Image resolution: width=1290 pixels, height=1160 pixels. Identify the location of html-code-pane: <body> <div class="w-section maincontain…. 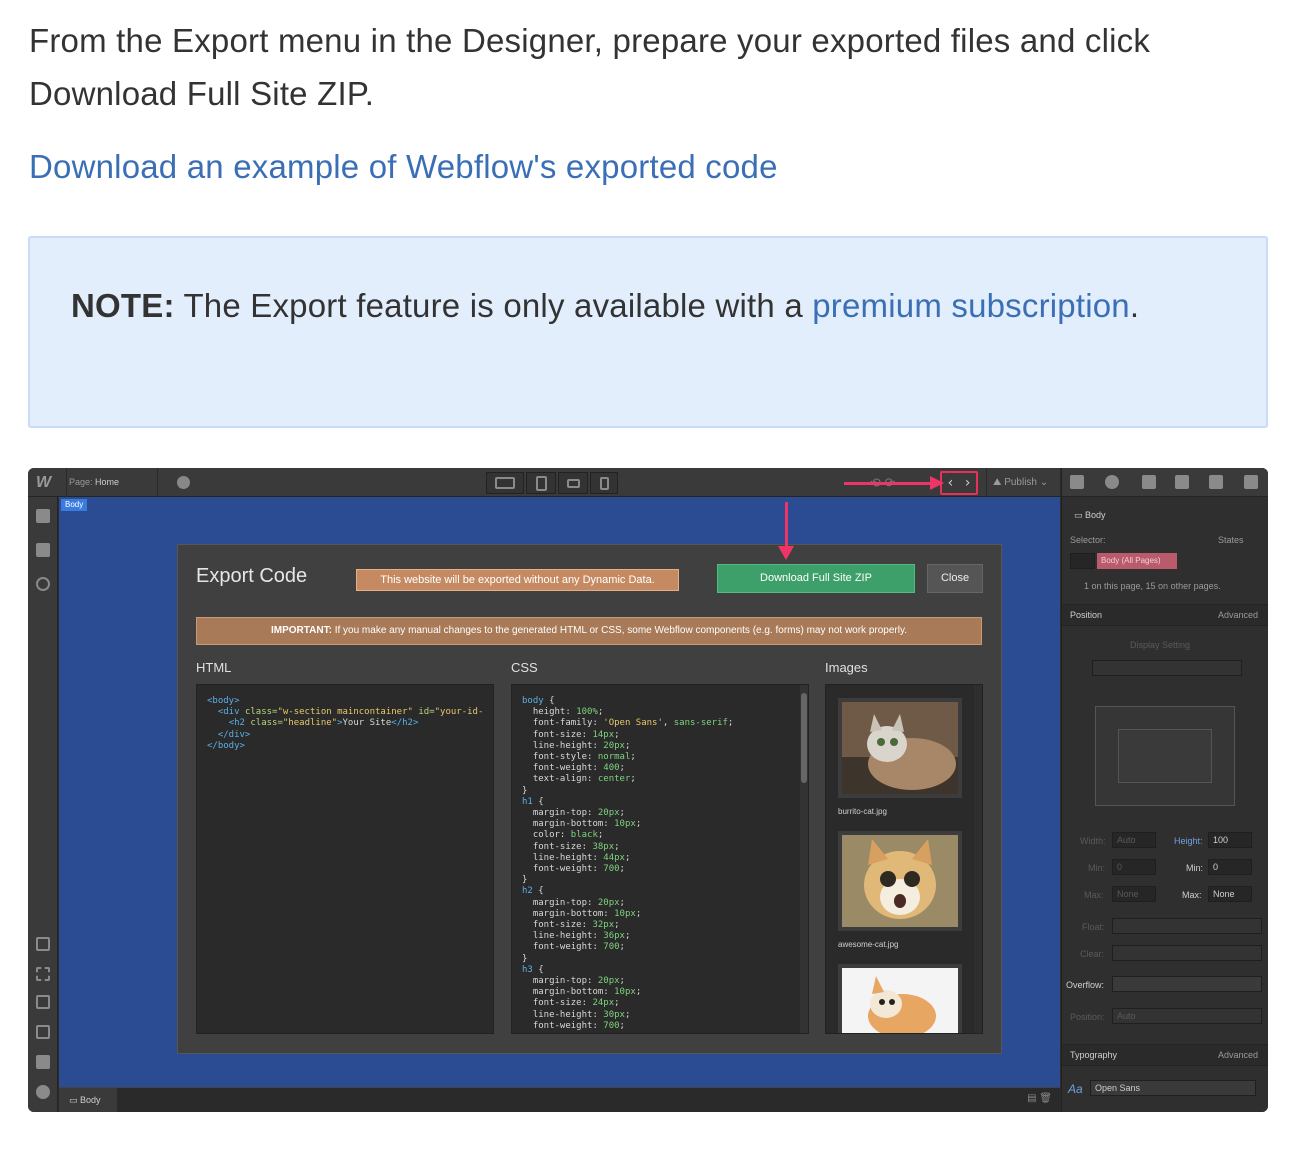
(345, 859).